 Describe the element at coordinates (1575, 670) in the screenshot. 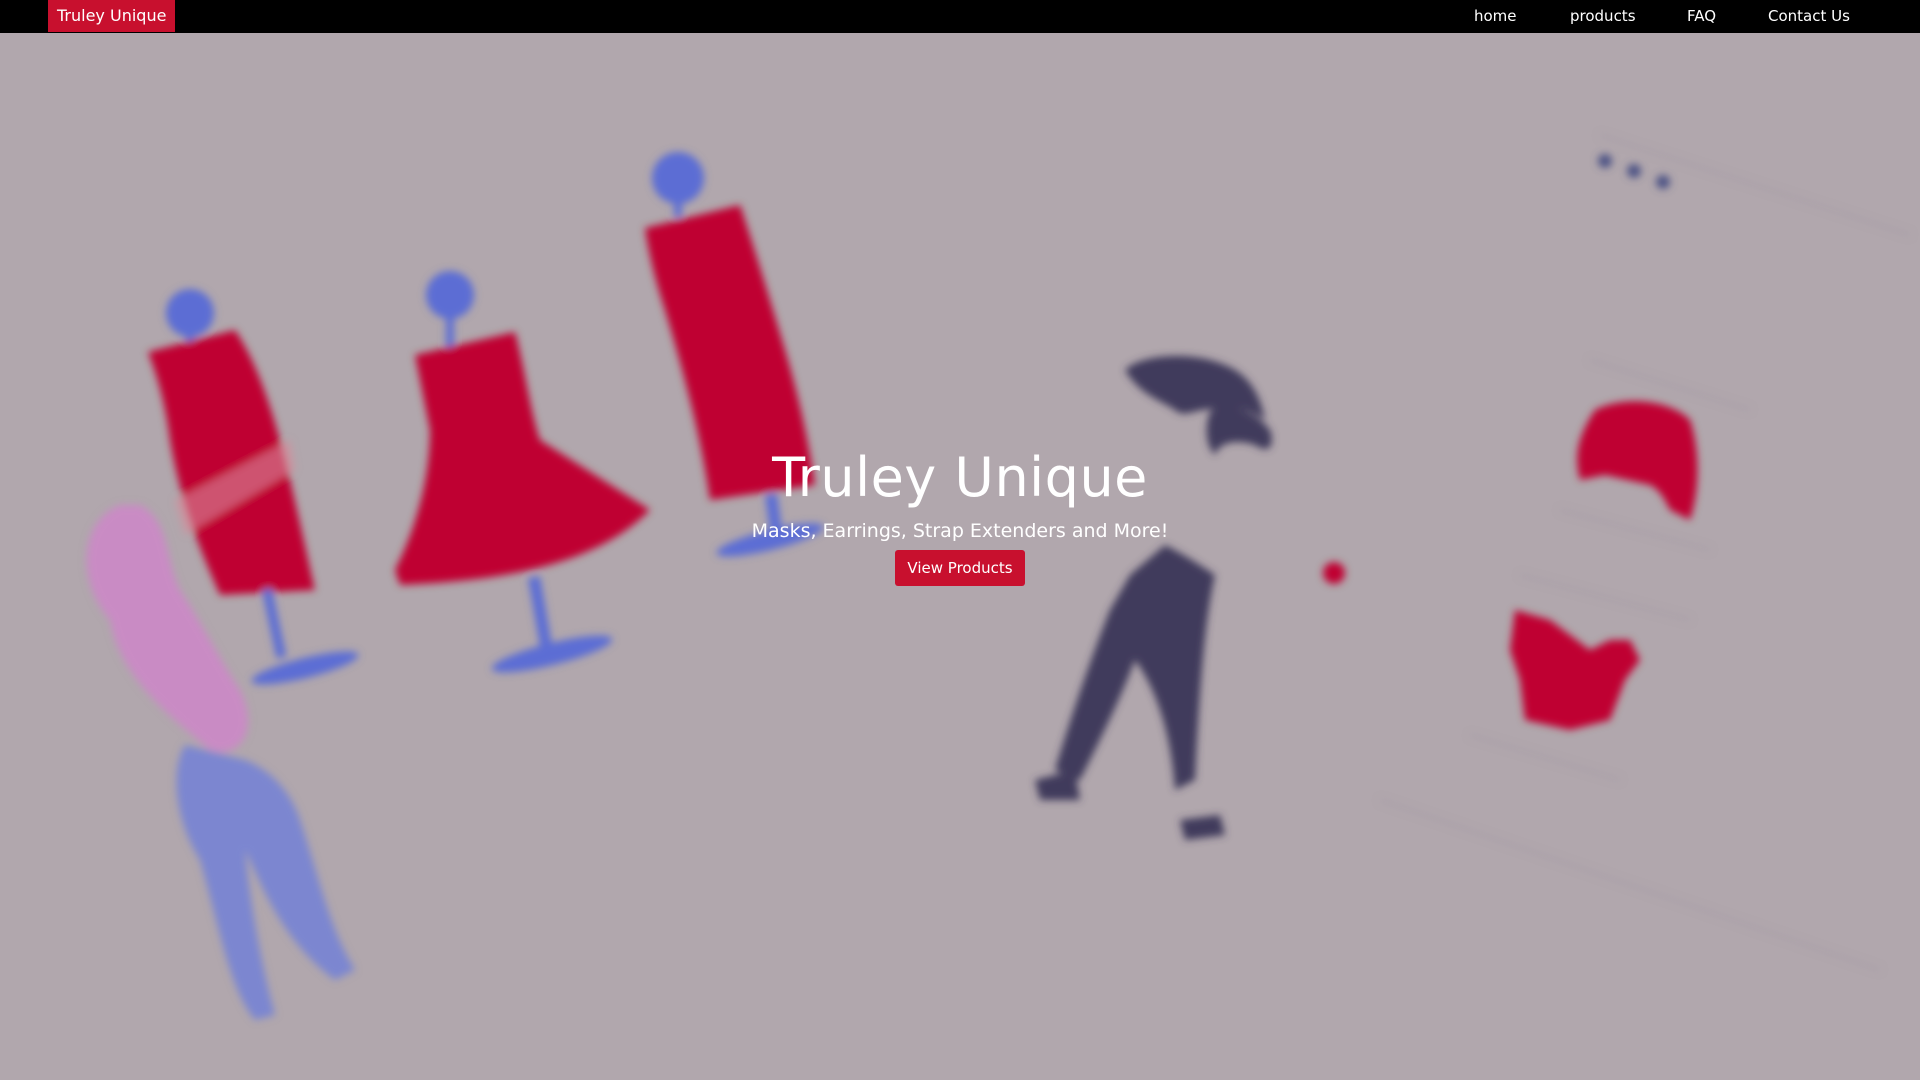

I see `crop-top-icon` at that location.